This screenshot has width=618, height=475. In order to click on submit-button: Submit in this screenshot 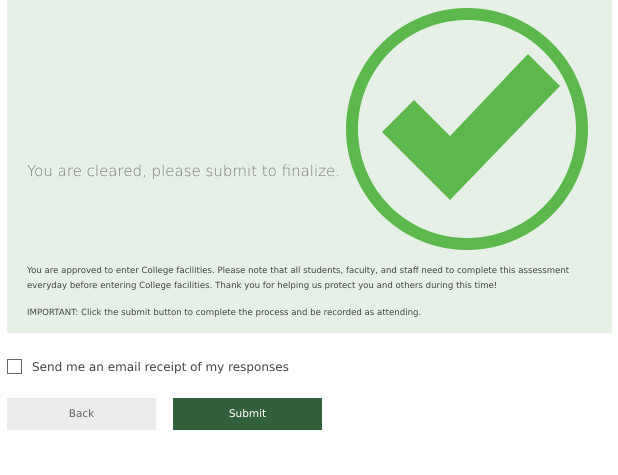, I will do `click(247, 414)`.